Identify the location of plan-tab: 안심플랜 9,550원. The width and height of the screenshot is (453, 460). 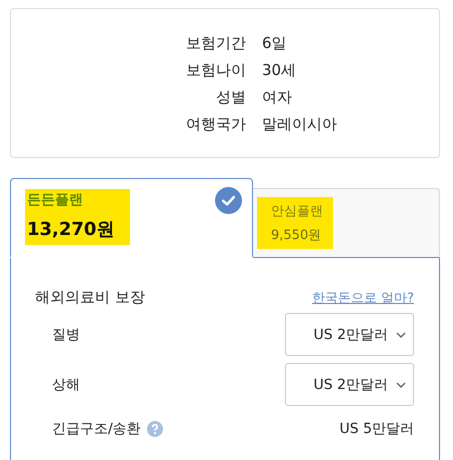
(346, 223).